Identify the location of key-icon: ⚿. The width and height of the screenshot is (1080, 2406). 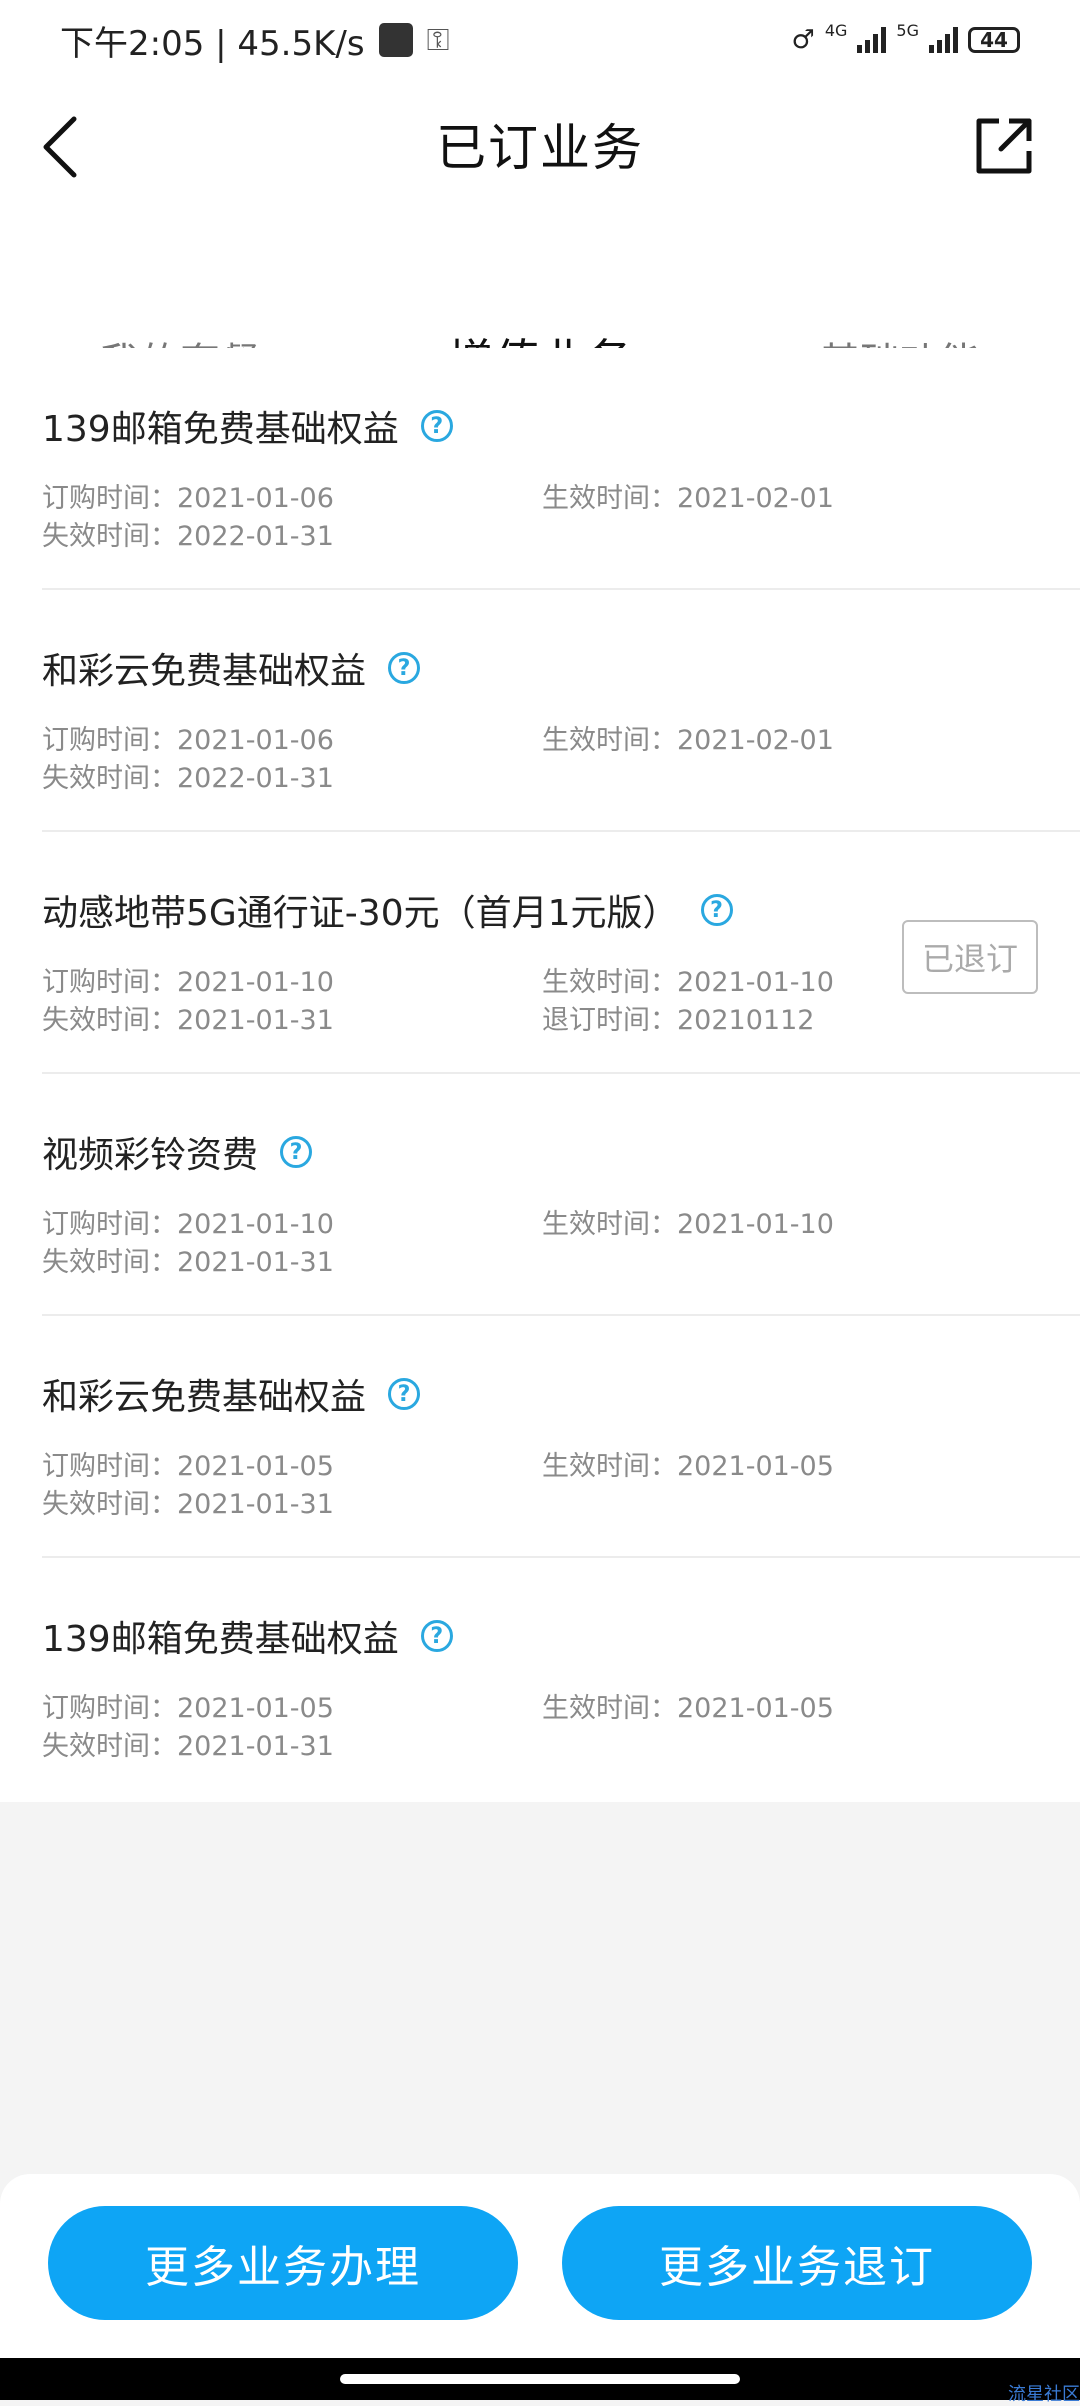
(438, 40).